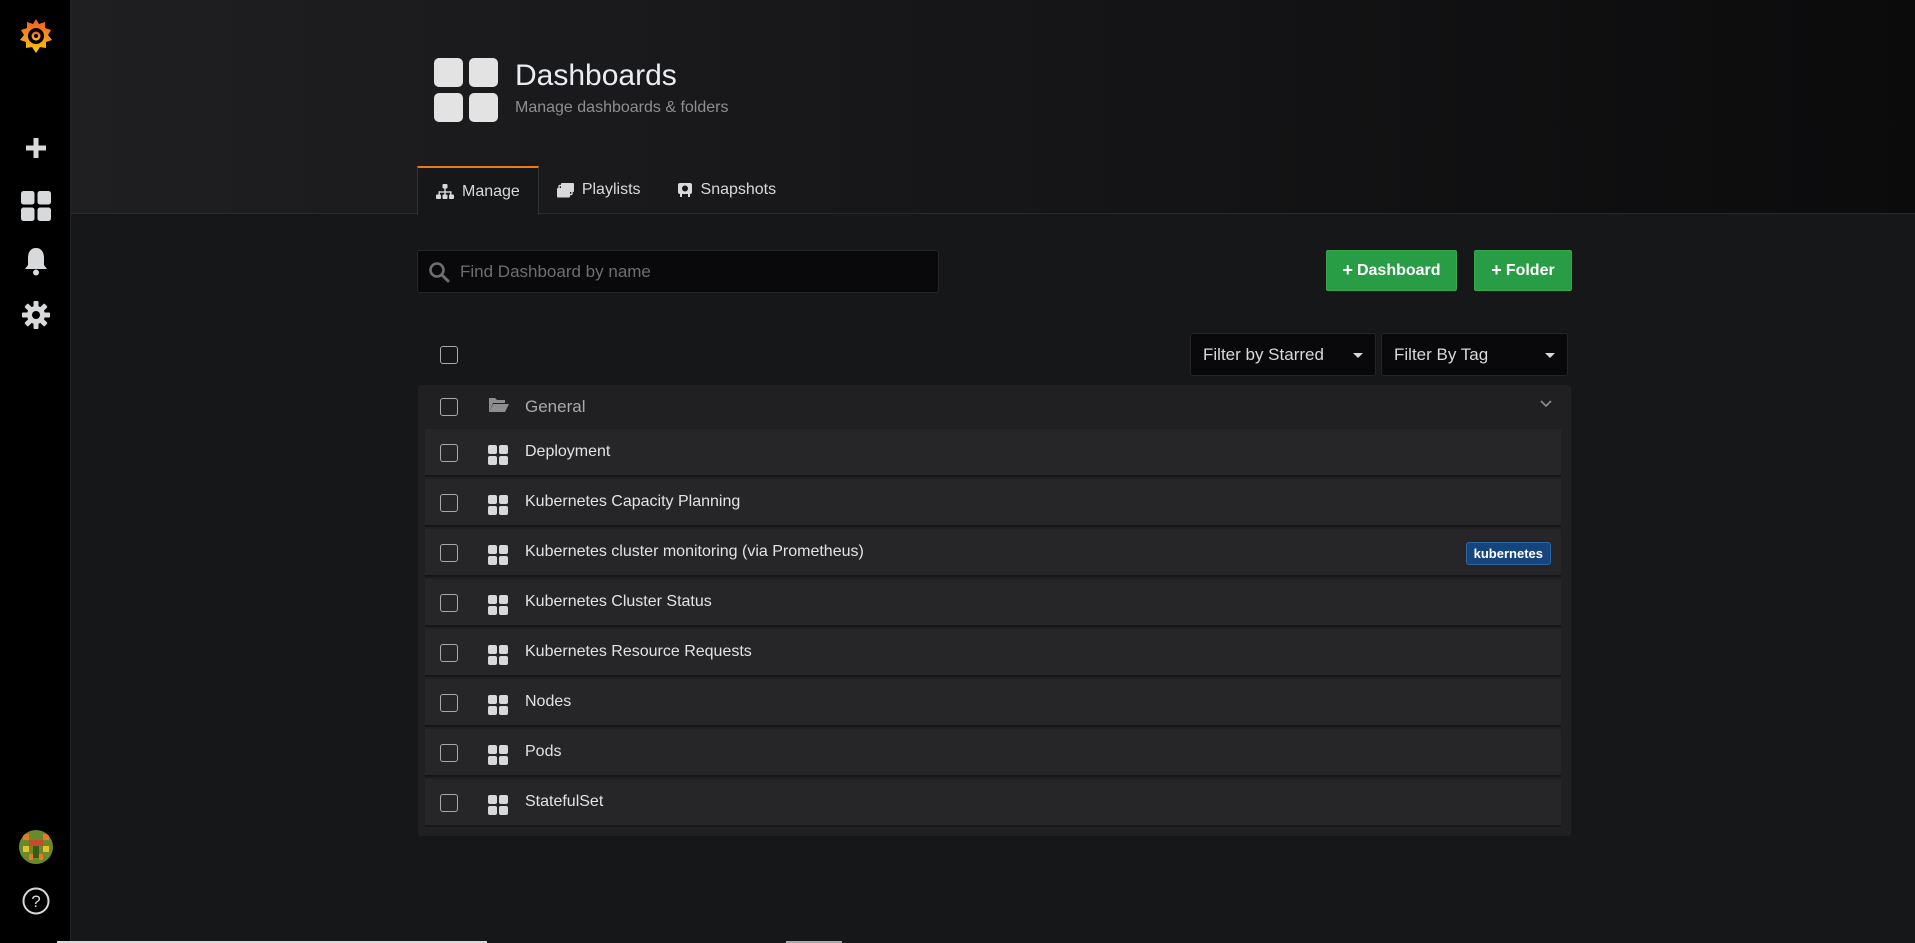  Describe the element at coordinates (35, 847) in the screenshot. I see `avatar` at that location.